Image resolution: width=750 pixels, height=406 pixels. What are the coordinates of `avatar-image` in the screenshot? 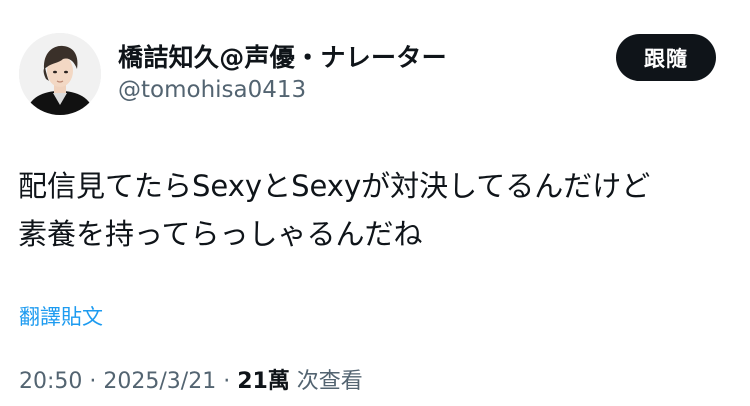 It's located at (60, 74).